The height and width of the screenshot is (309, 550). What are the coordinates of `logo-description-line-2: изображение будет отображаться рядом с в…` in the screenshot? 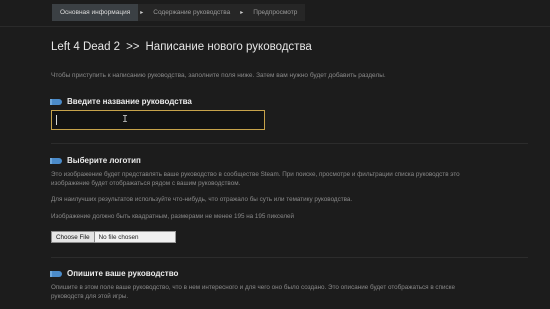 It's located at (146, 183).